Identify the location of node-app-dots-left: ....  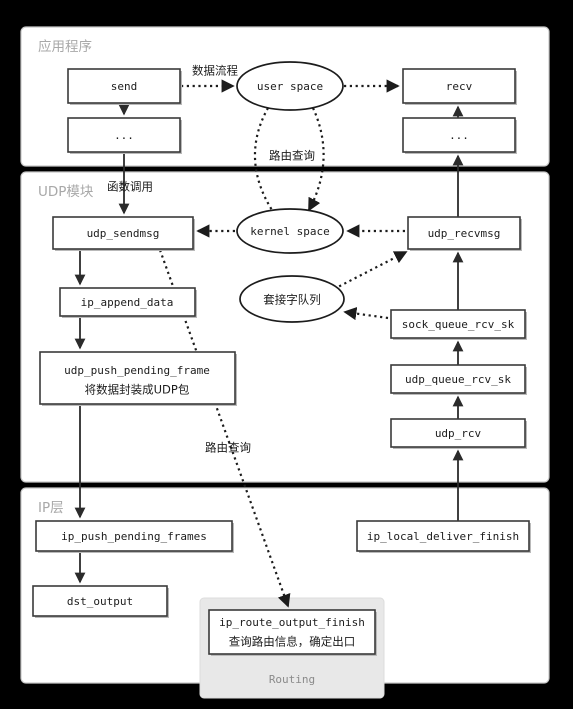
(124, 135).